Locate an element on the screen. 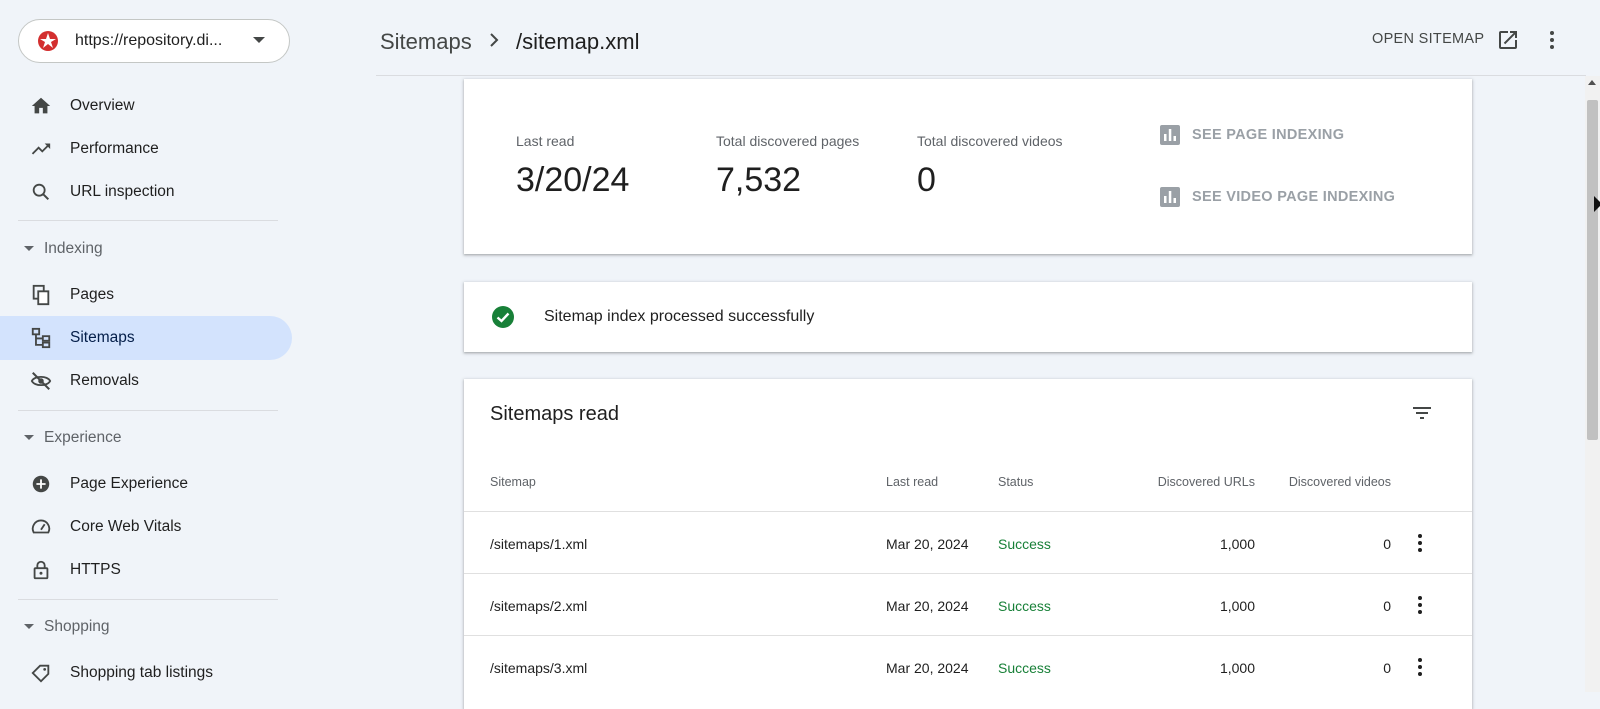 The width and height of the screenshot is (1600, 709). last-read-value: 3/20/24 is located at coordinates (573, 180).